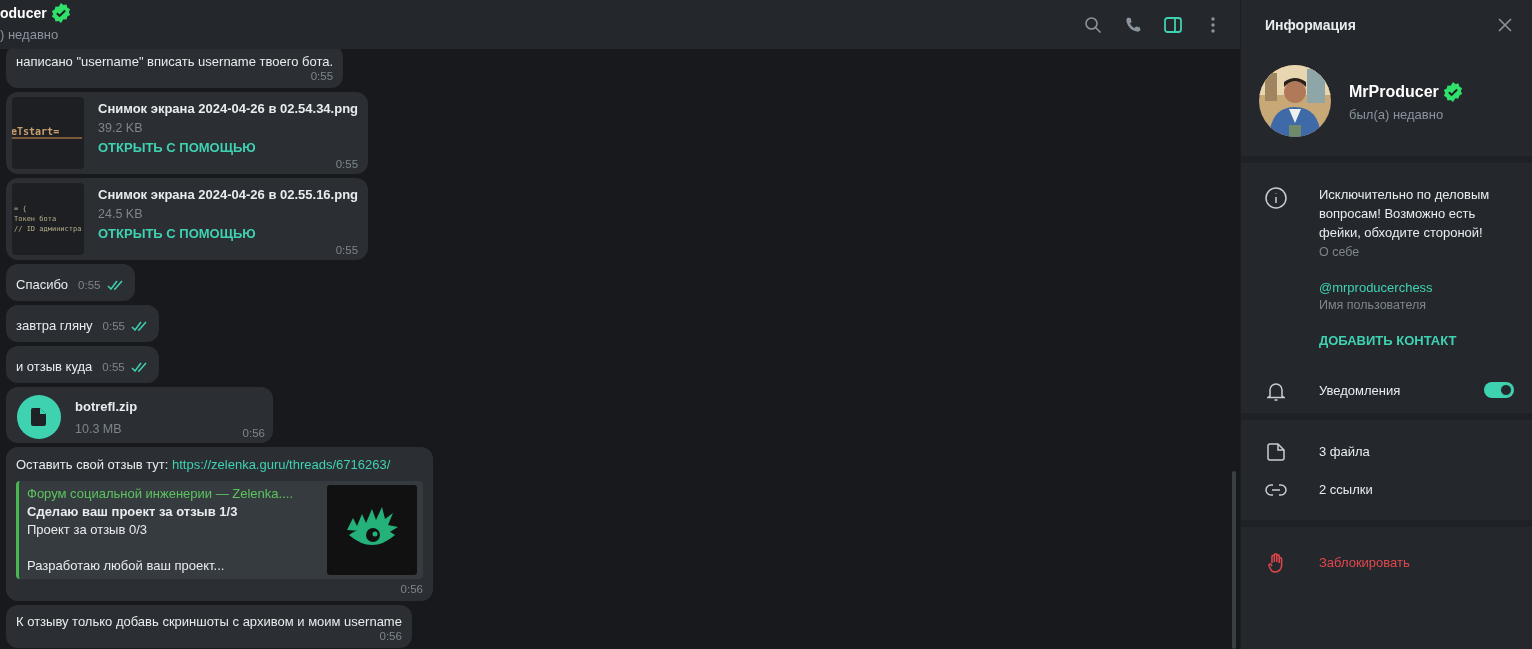 The image size is (1532, 649). I want to click on message-text: Оставить свой отзыв тут: https://zelenka.guru/threads/6716263/, so click(204, 465).